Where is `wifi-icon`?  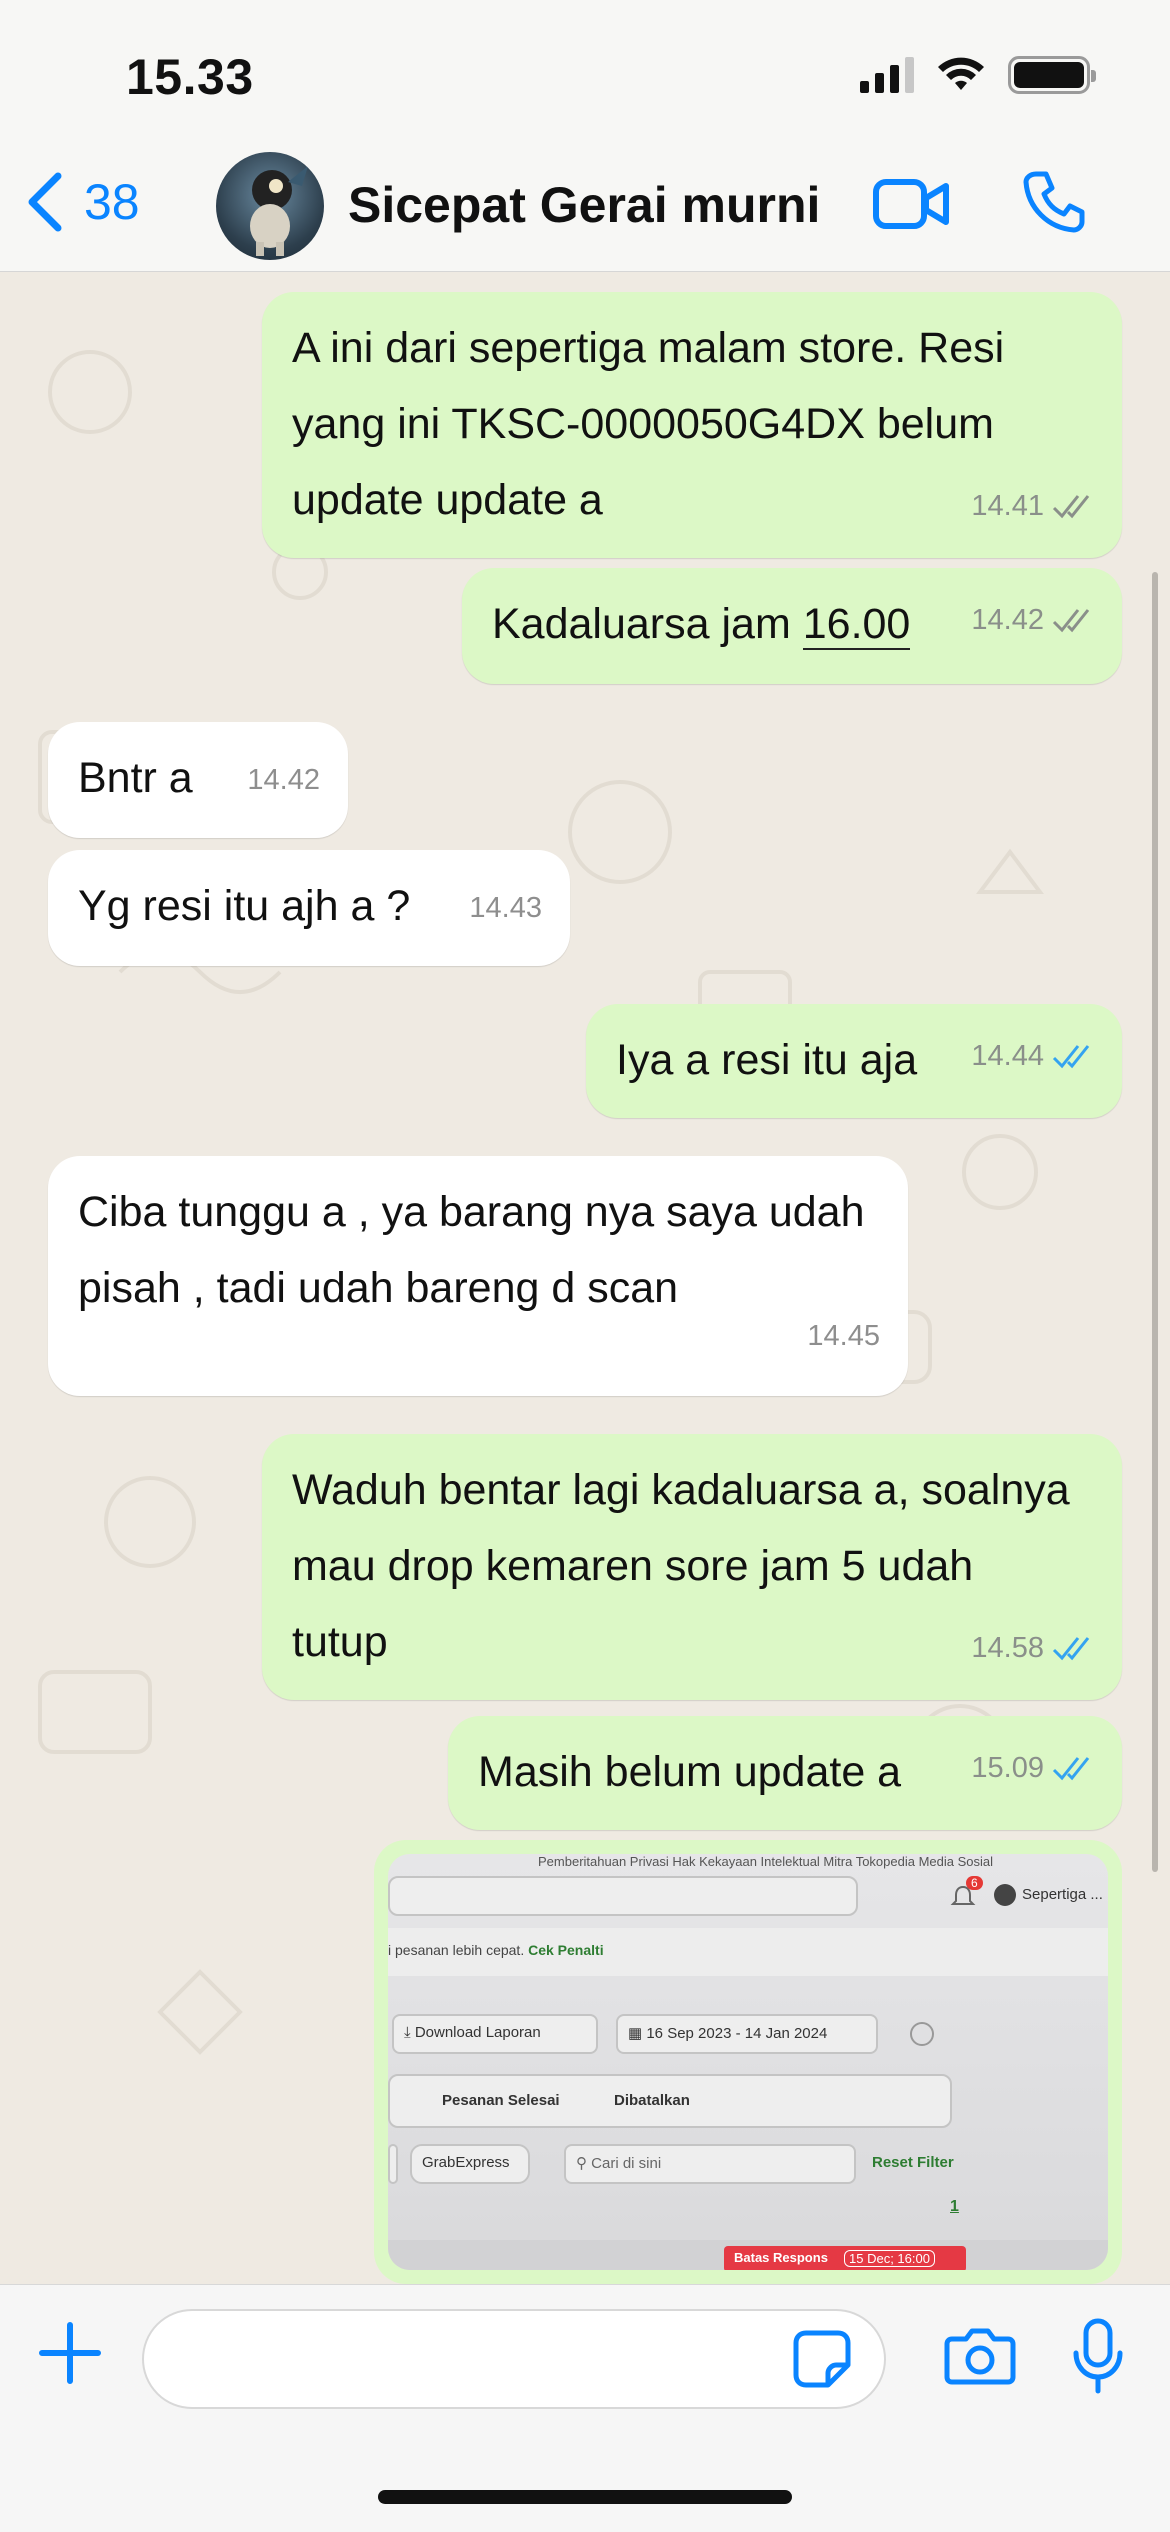
wifi-icon is located at coordinates (961, 73).